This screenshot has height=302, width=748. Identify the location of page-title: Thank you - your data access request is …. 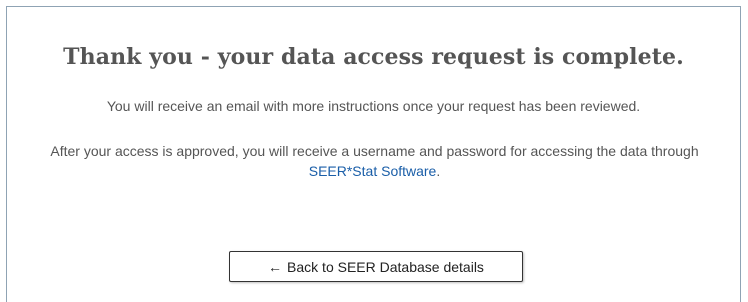
(373, 57).